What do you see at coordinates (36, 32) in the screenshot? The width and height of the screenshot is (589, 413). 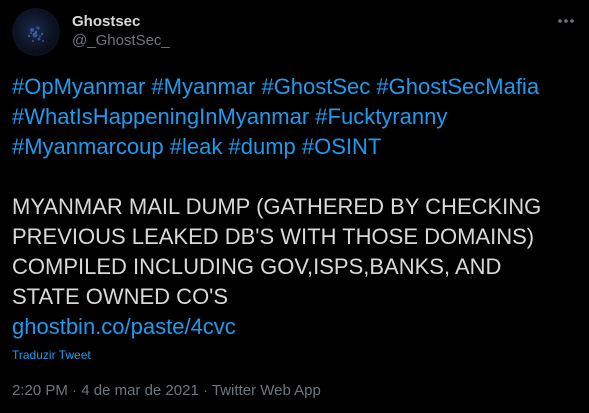 I see `avatar` at bounding box center [36, 32].